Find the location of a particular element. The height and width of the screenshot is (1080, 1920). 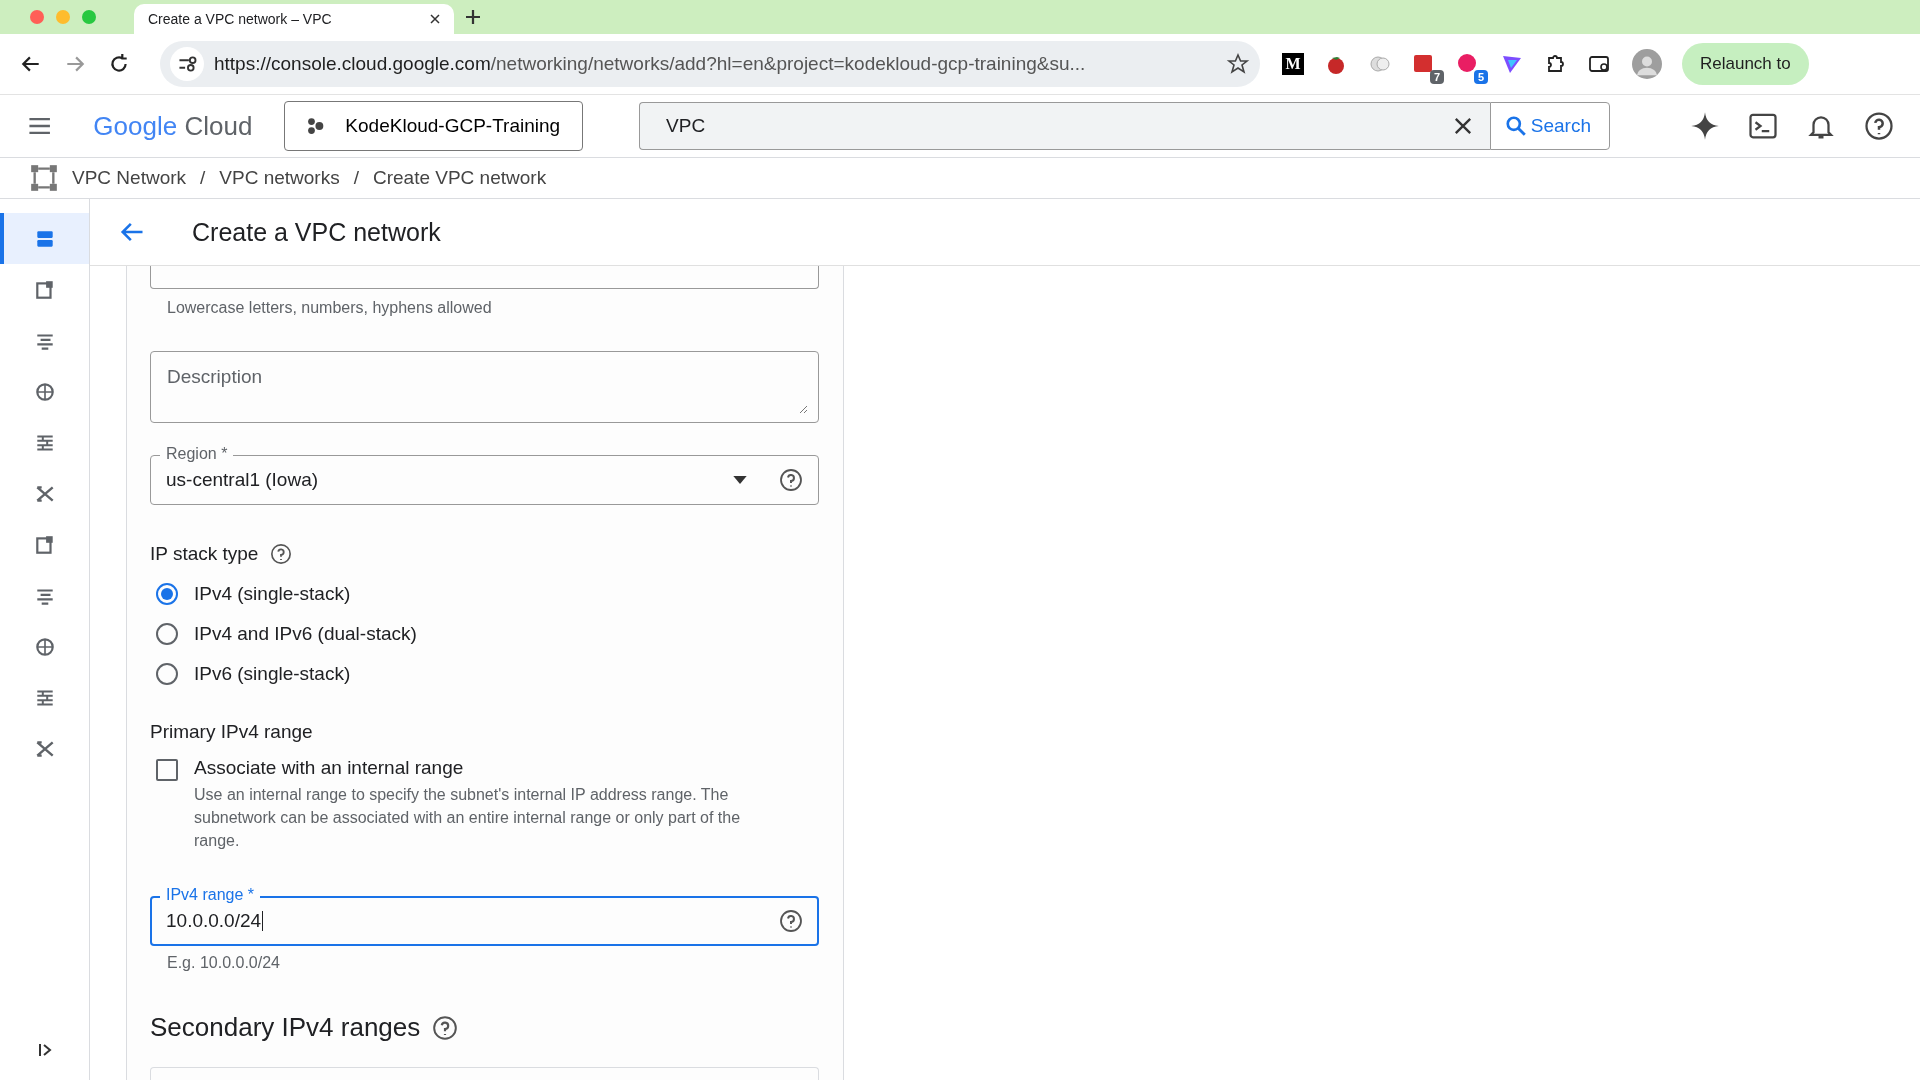

search-button: Search is located at coordinates (1549, 126).